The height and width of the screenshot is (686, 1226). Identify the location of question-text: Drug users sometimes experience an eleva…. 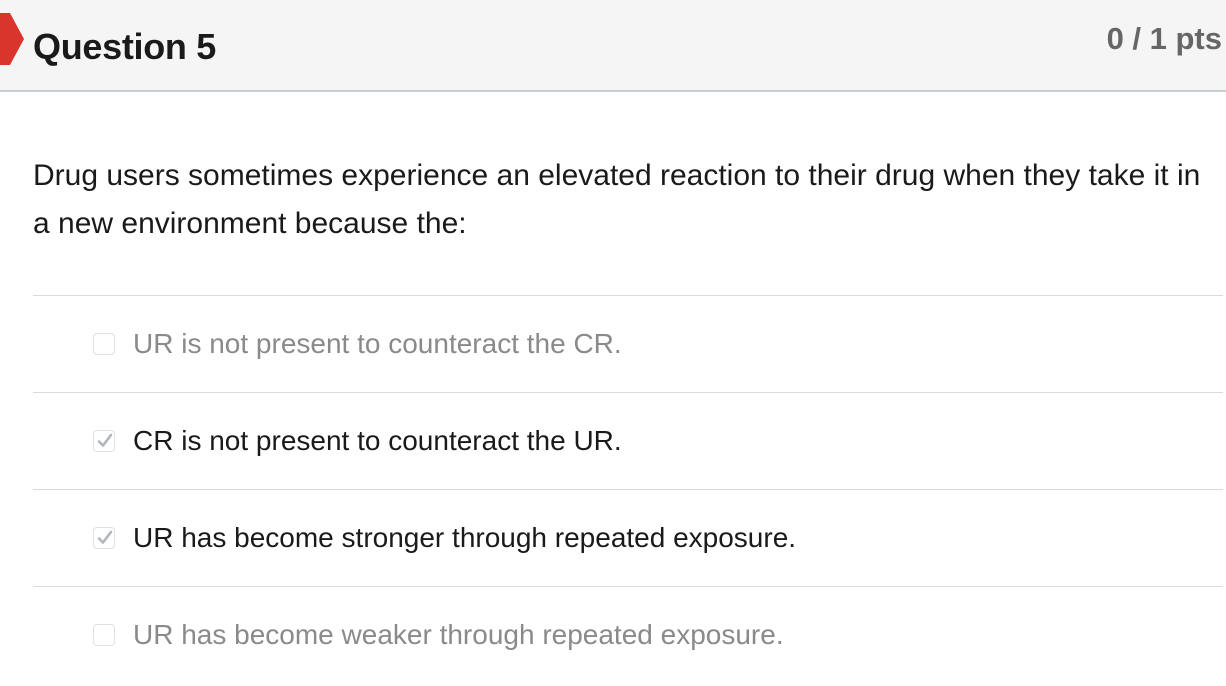
(617, 199).